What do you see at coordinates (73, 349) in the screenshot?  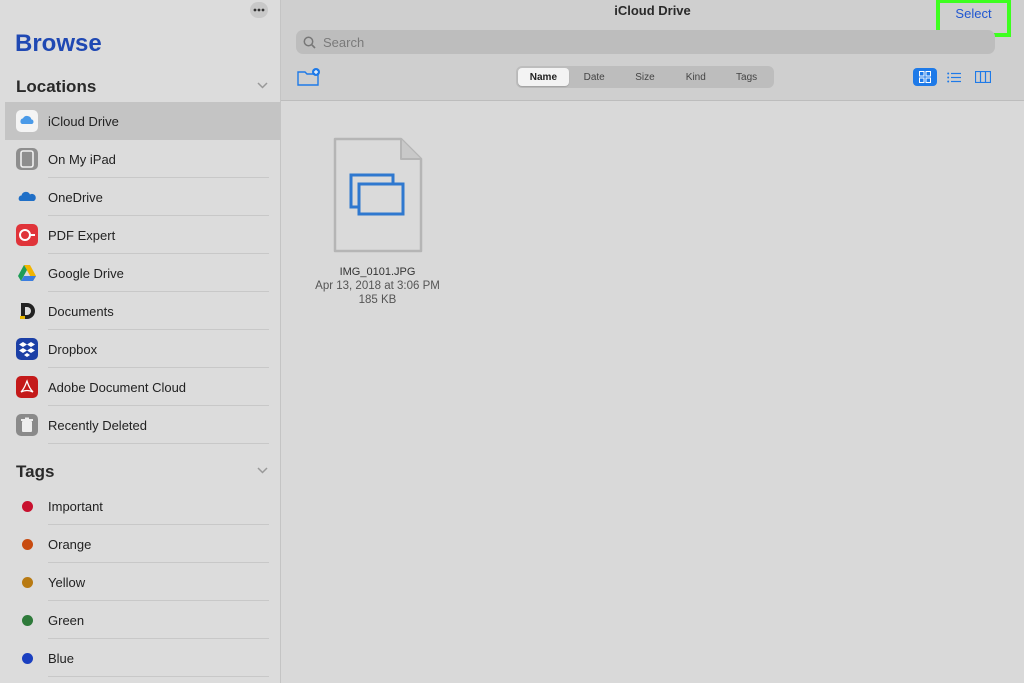 I see `sidebar-item-label: Dropbox` at bounding box center [73, 349].